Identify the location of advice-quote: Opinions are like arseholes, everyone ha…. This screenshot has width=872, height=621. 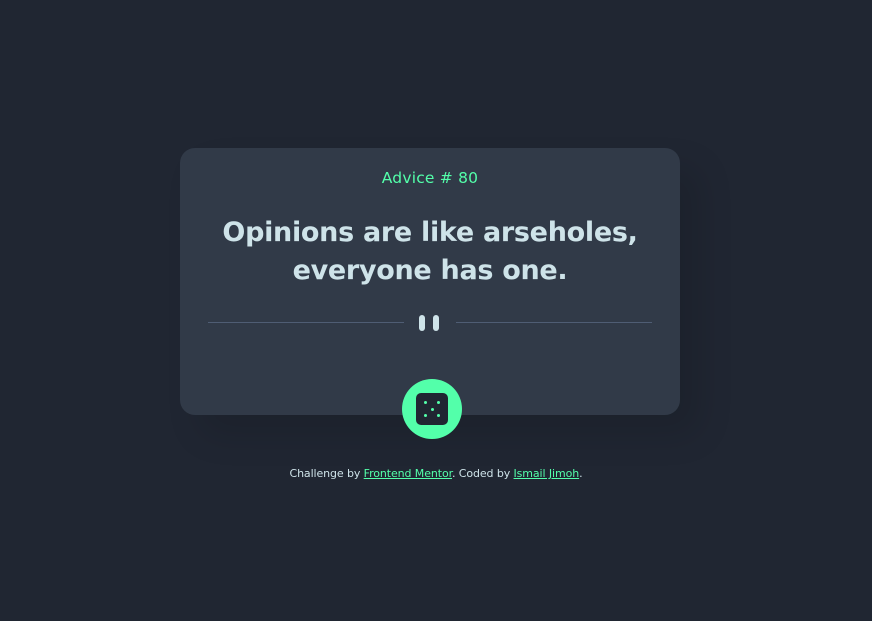
(430, 252).